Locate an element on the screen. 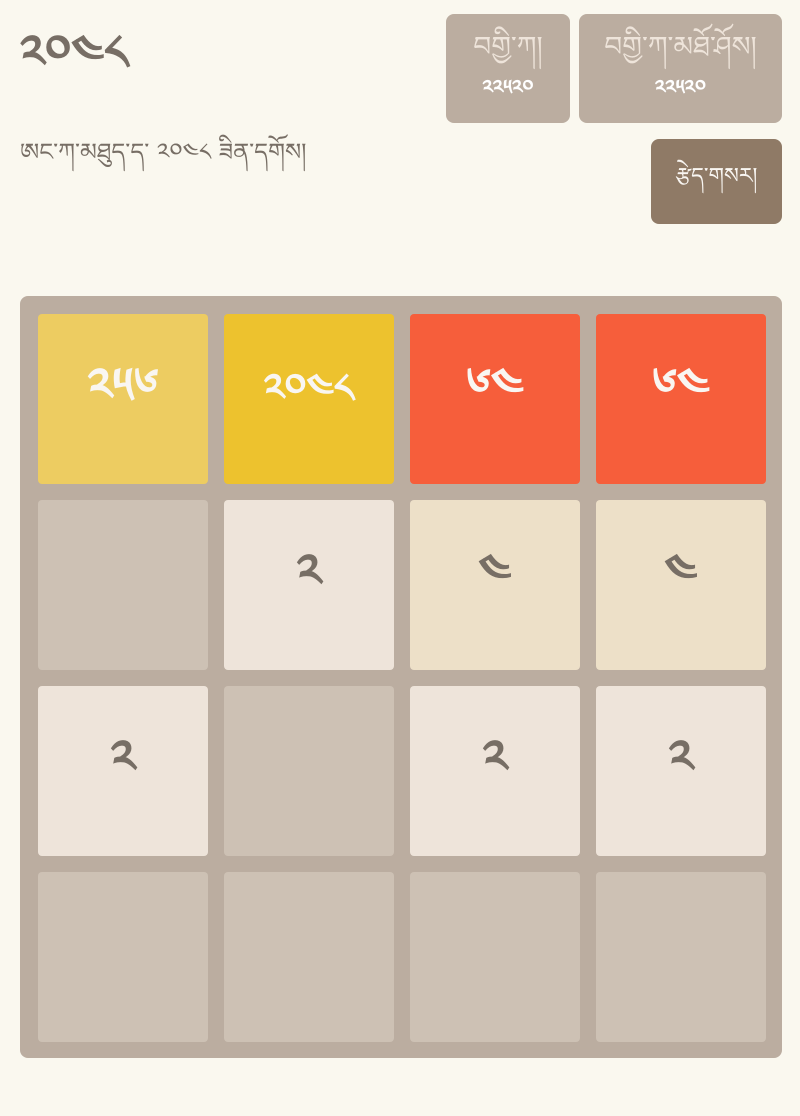 The height and width of the screenshot is (1116, 800). tile: ༢༥༦ is located at coordinates (123, 399).